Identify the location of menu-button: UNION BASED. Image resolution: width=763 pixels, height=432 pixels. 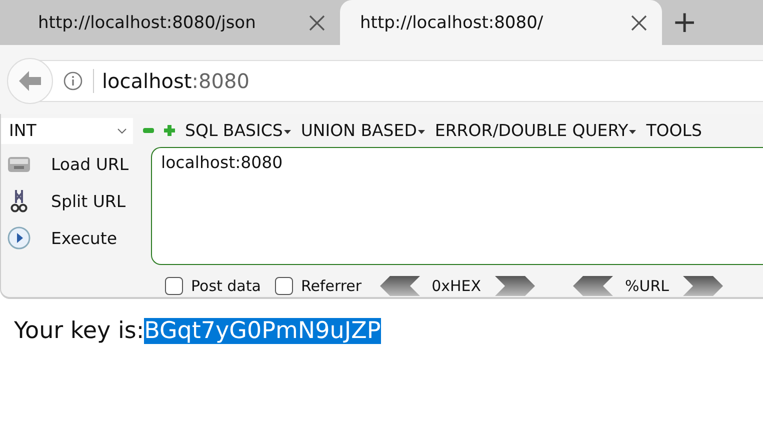
(362, 130).